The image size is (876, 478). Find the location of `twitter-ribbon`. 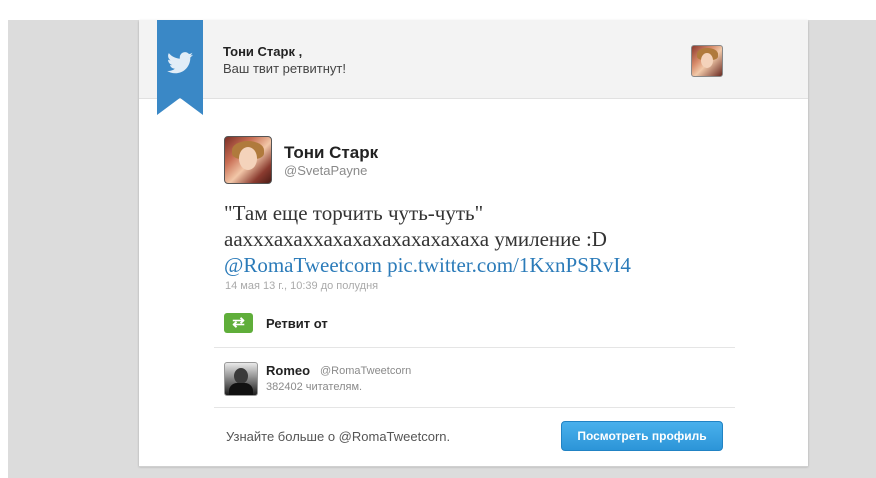

twitter-ribbon is located at coordinates (180, 67).